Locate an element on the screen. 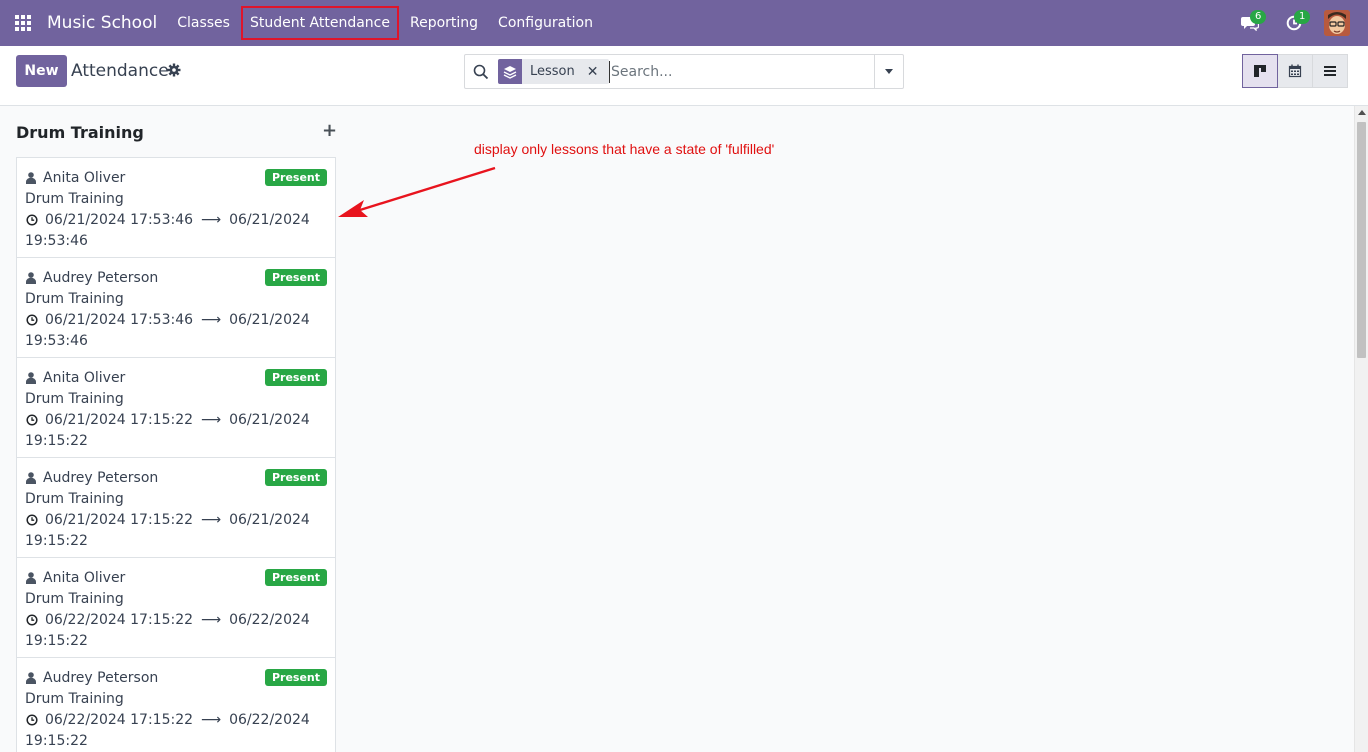  menu-student-attendance: Student Attendance is located at coordinates (319, 23).